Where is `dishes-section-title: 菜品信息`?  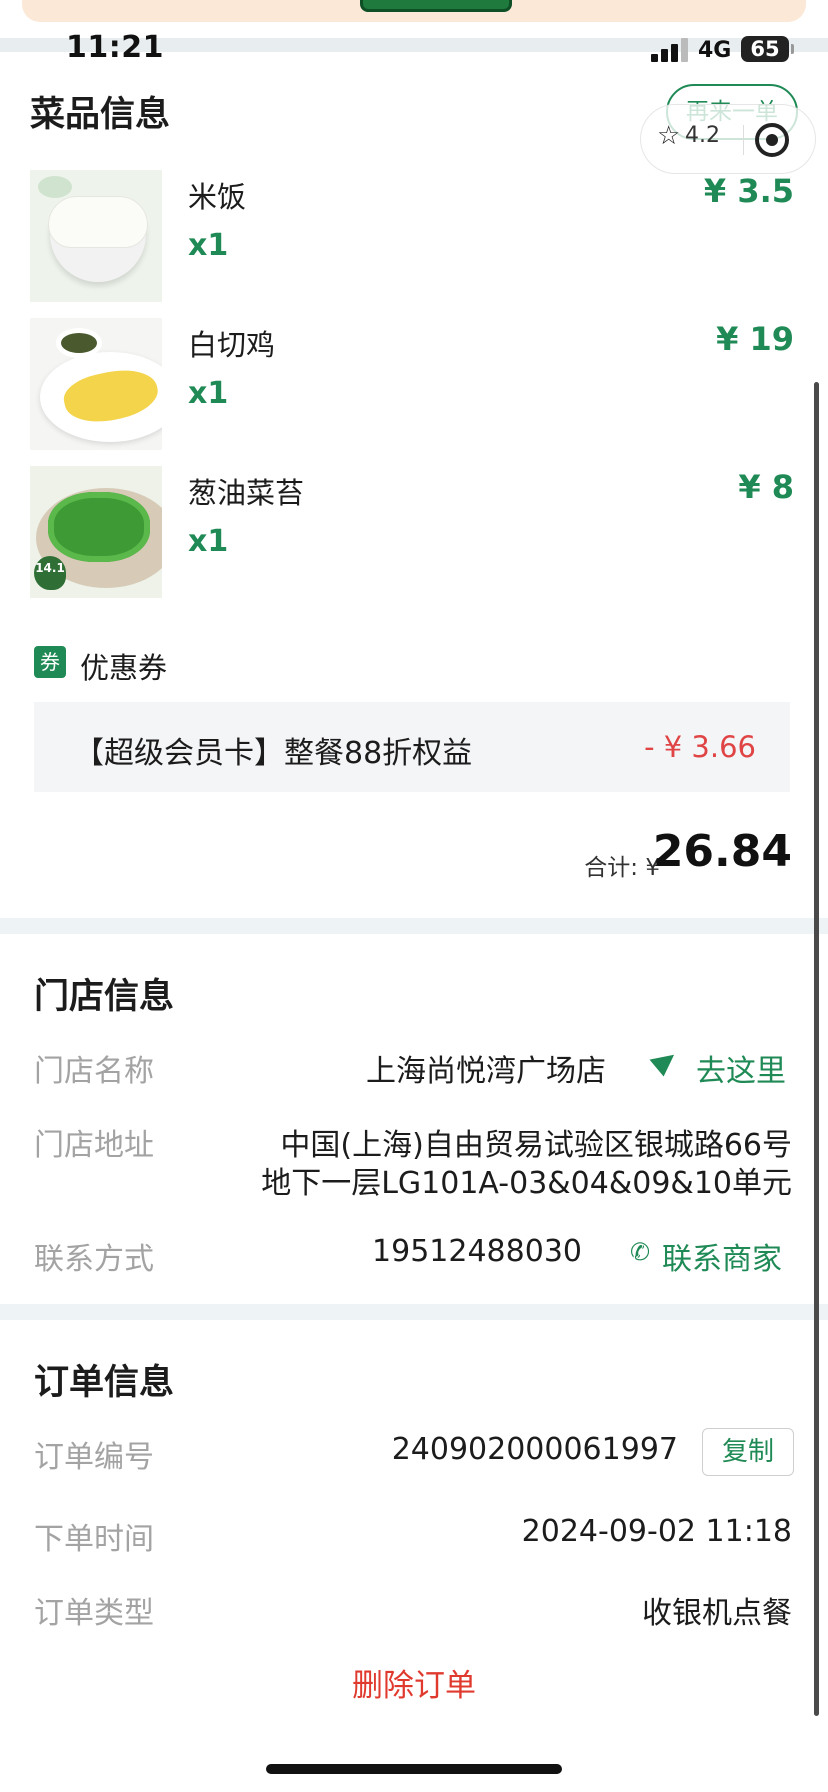 dishes-section-title: 菜品信息 is located at coordinates (100, 115).